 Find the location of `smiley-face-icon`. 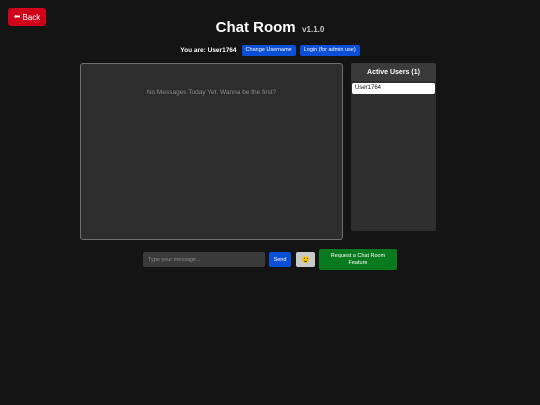

smiley-face-icon is located at coordinates (305, 259).